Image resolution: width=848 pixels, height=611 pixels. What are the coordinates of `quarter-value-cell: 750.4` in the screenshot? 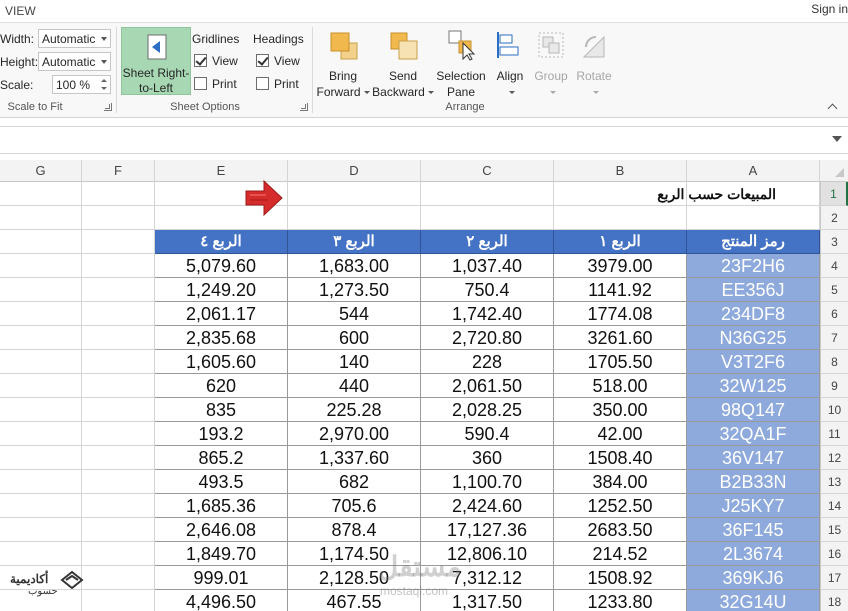 It's located at (487, 290).